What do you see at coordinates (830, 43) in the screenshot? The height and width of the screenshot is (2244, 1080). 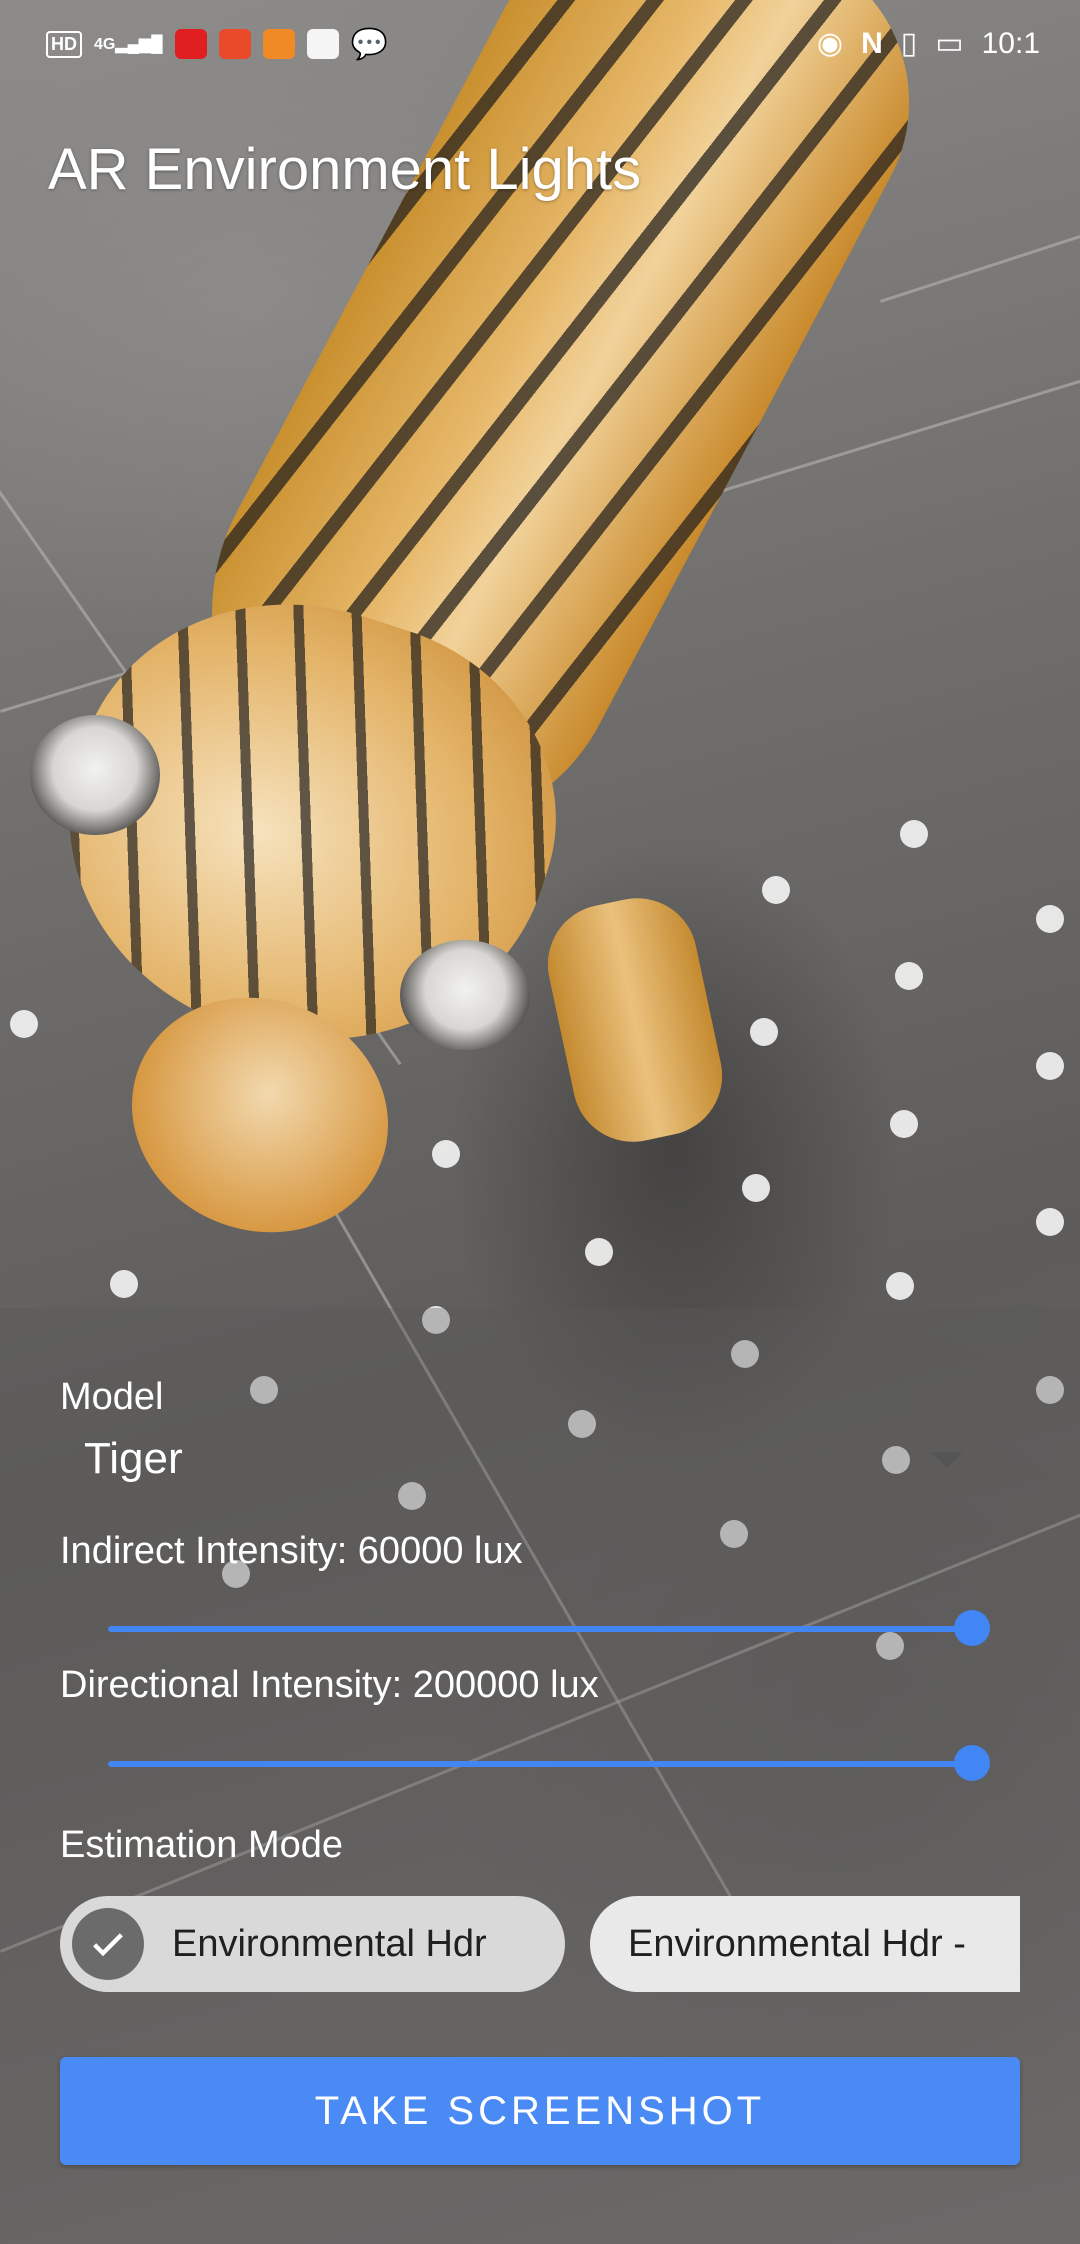 I see `eye-icon: ◉` at bounding box center [830, 43].